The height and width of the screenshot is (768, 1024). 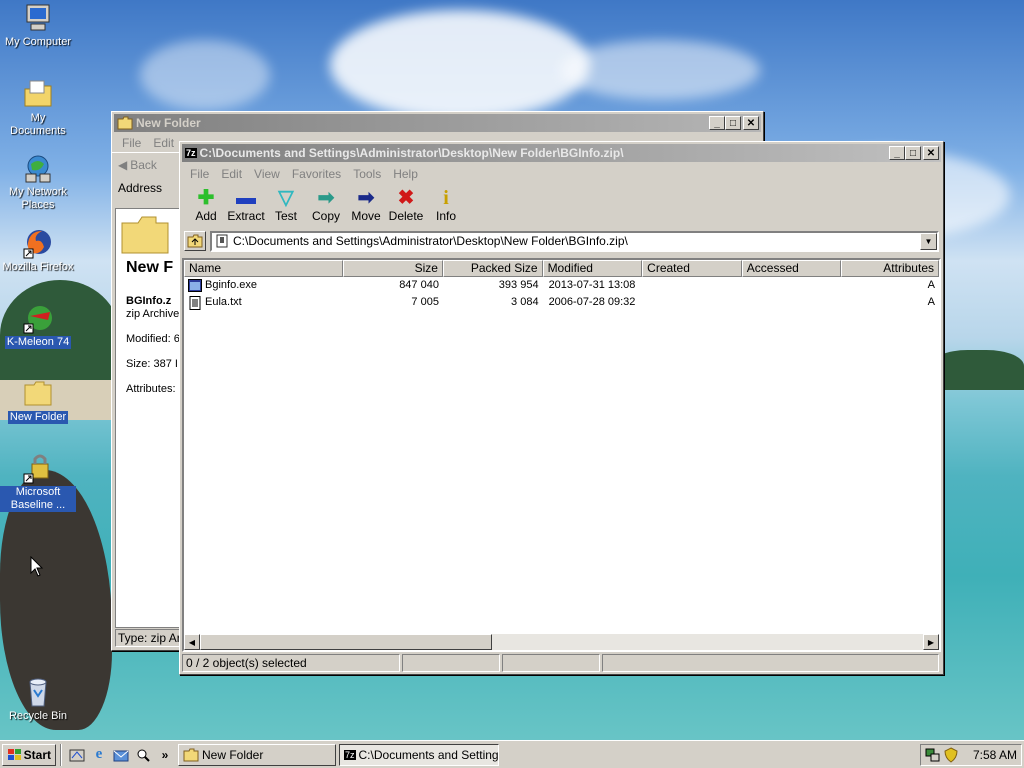 What do you see at coordinates (38, 182) in the screenshot?
I see `desktop-icon-my-network-places: My Network Places` at bounding box center [38, 182].